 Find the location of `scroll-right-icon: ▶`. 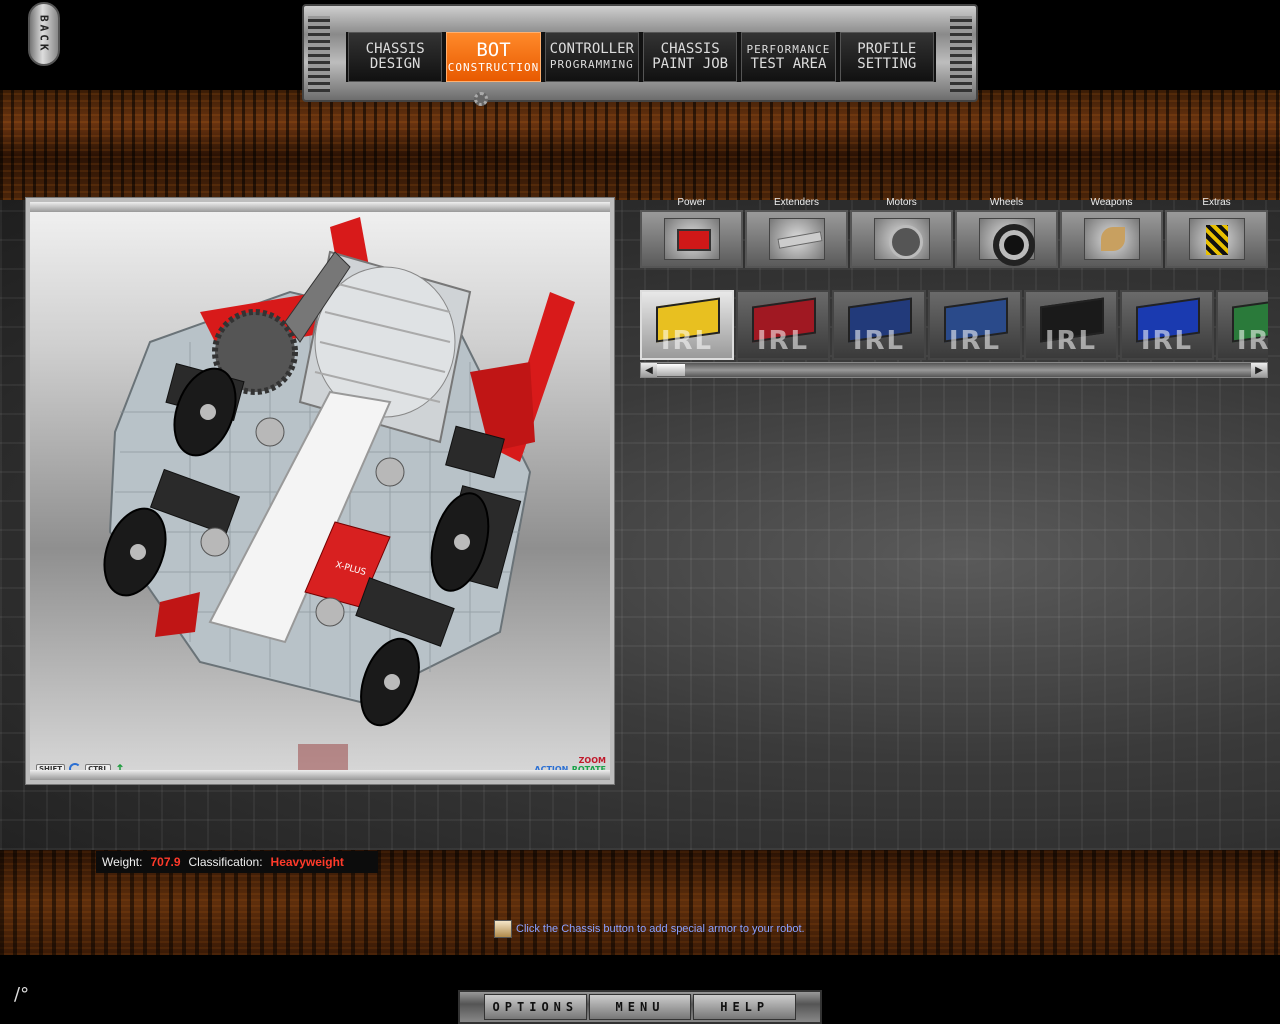

scroll-right-icon: ▶ is located at coordinates (1259, 370).